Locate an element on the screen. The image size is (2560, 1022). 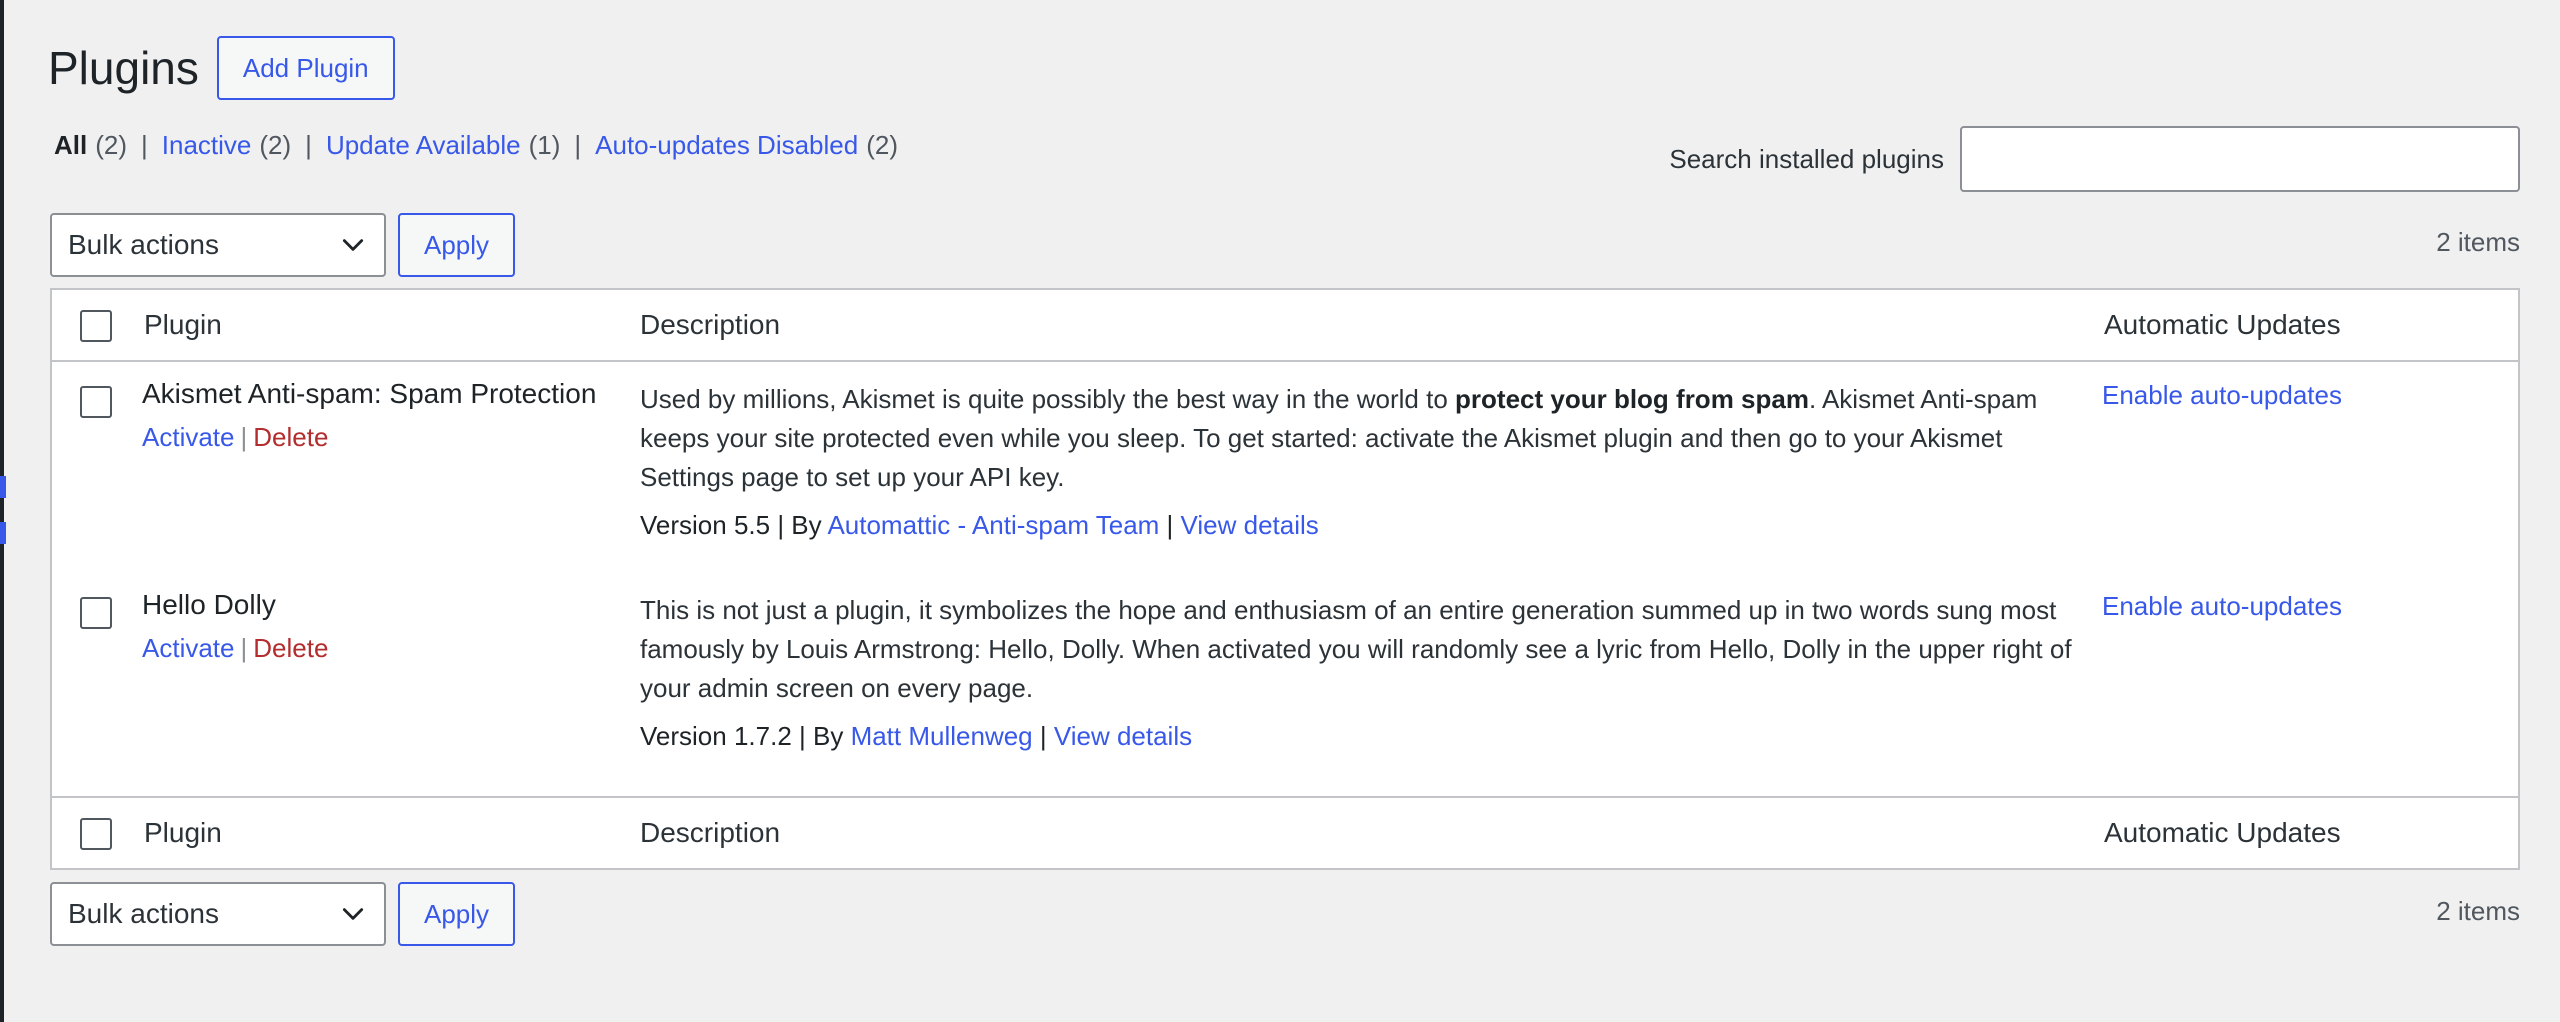
plugin-name: Hello Dolly is located at coordinates (209, 604).